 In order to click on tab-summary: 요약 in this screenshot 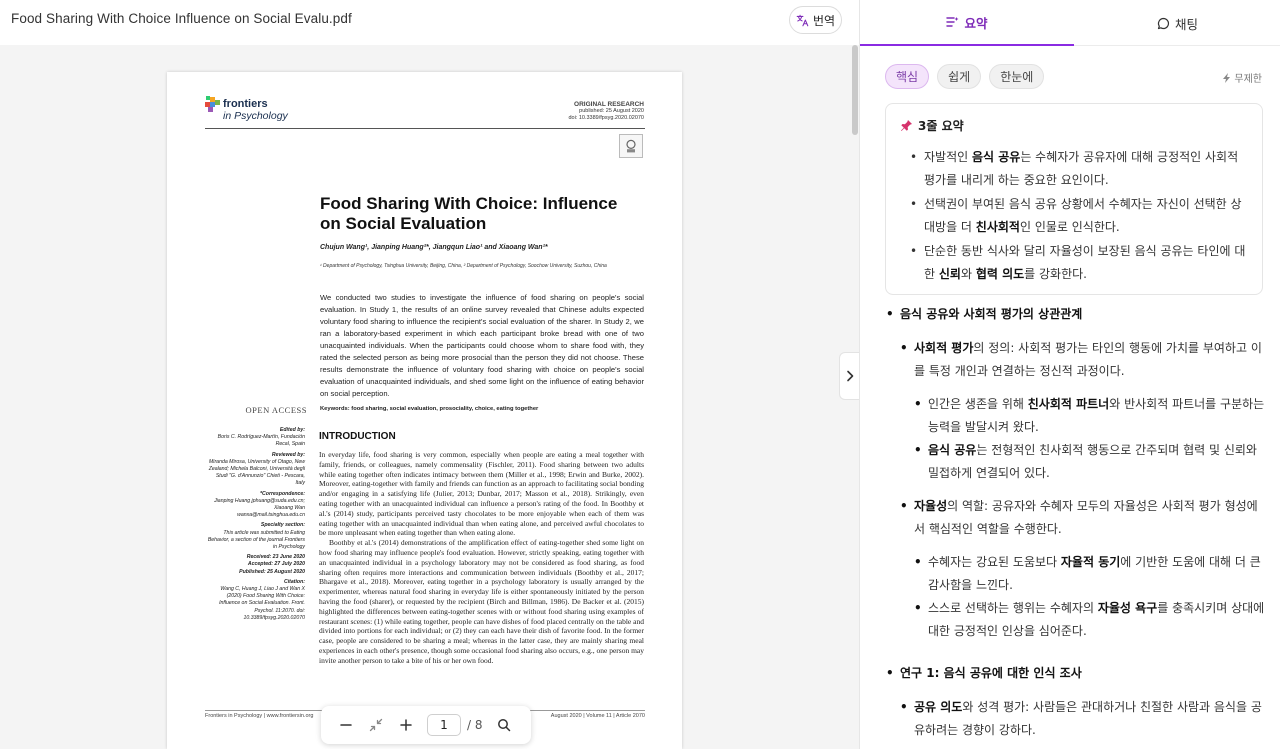, I will do `click(967, 23)`.